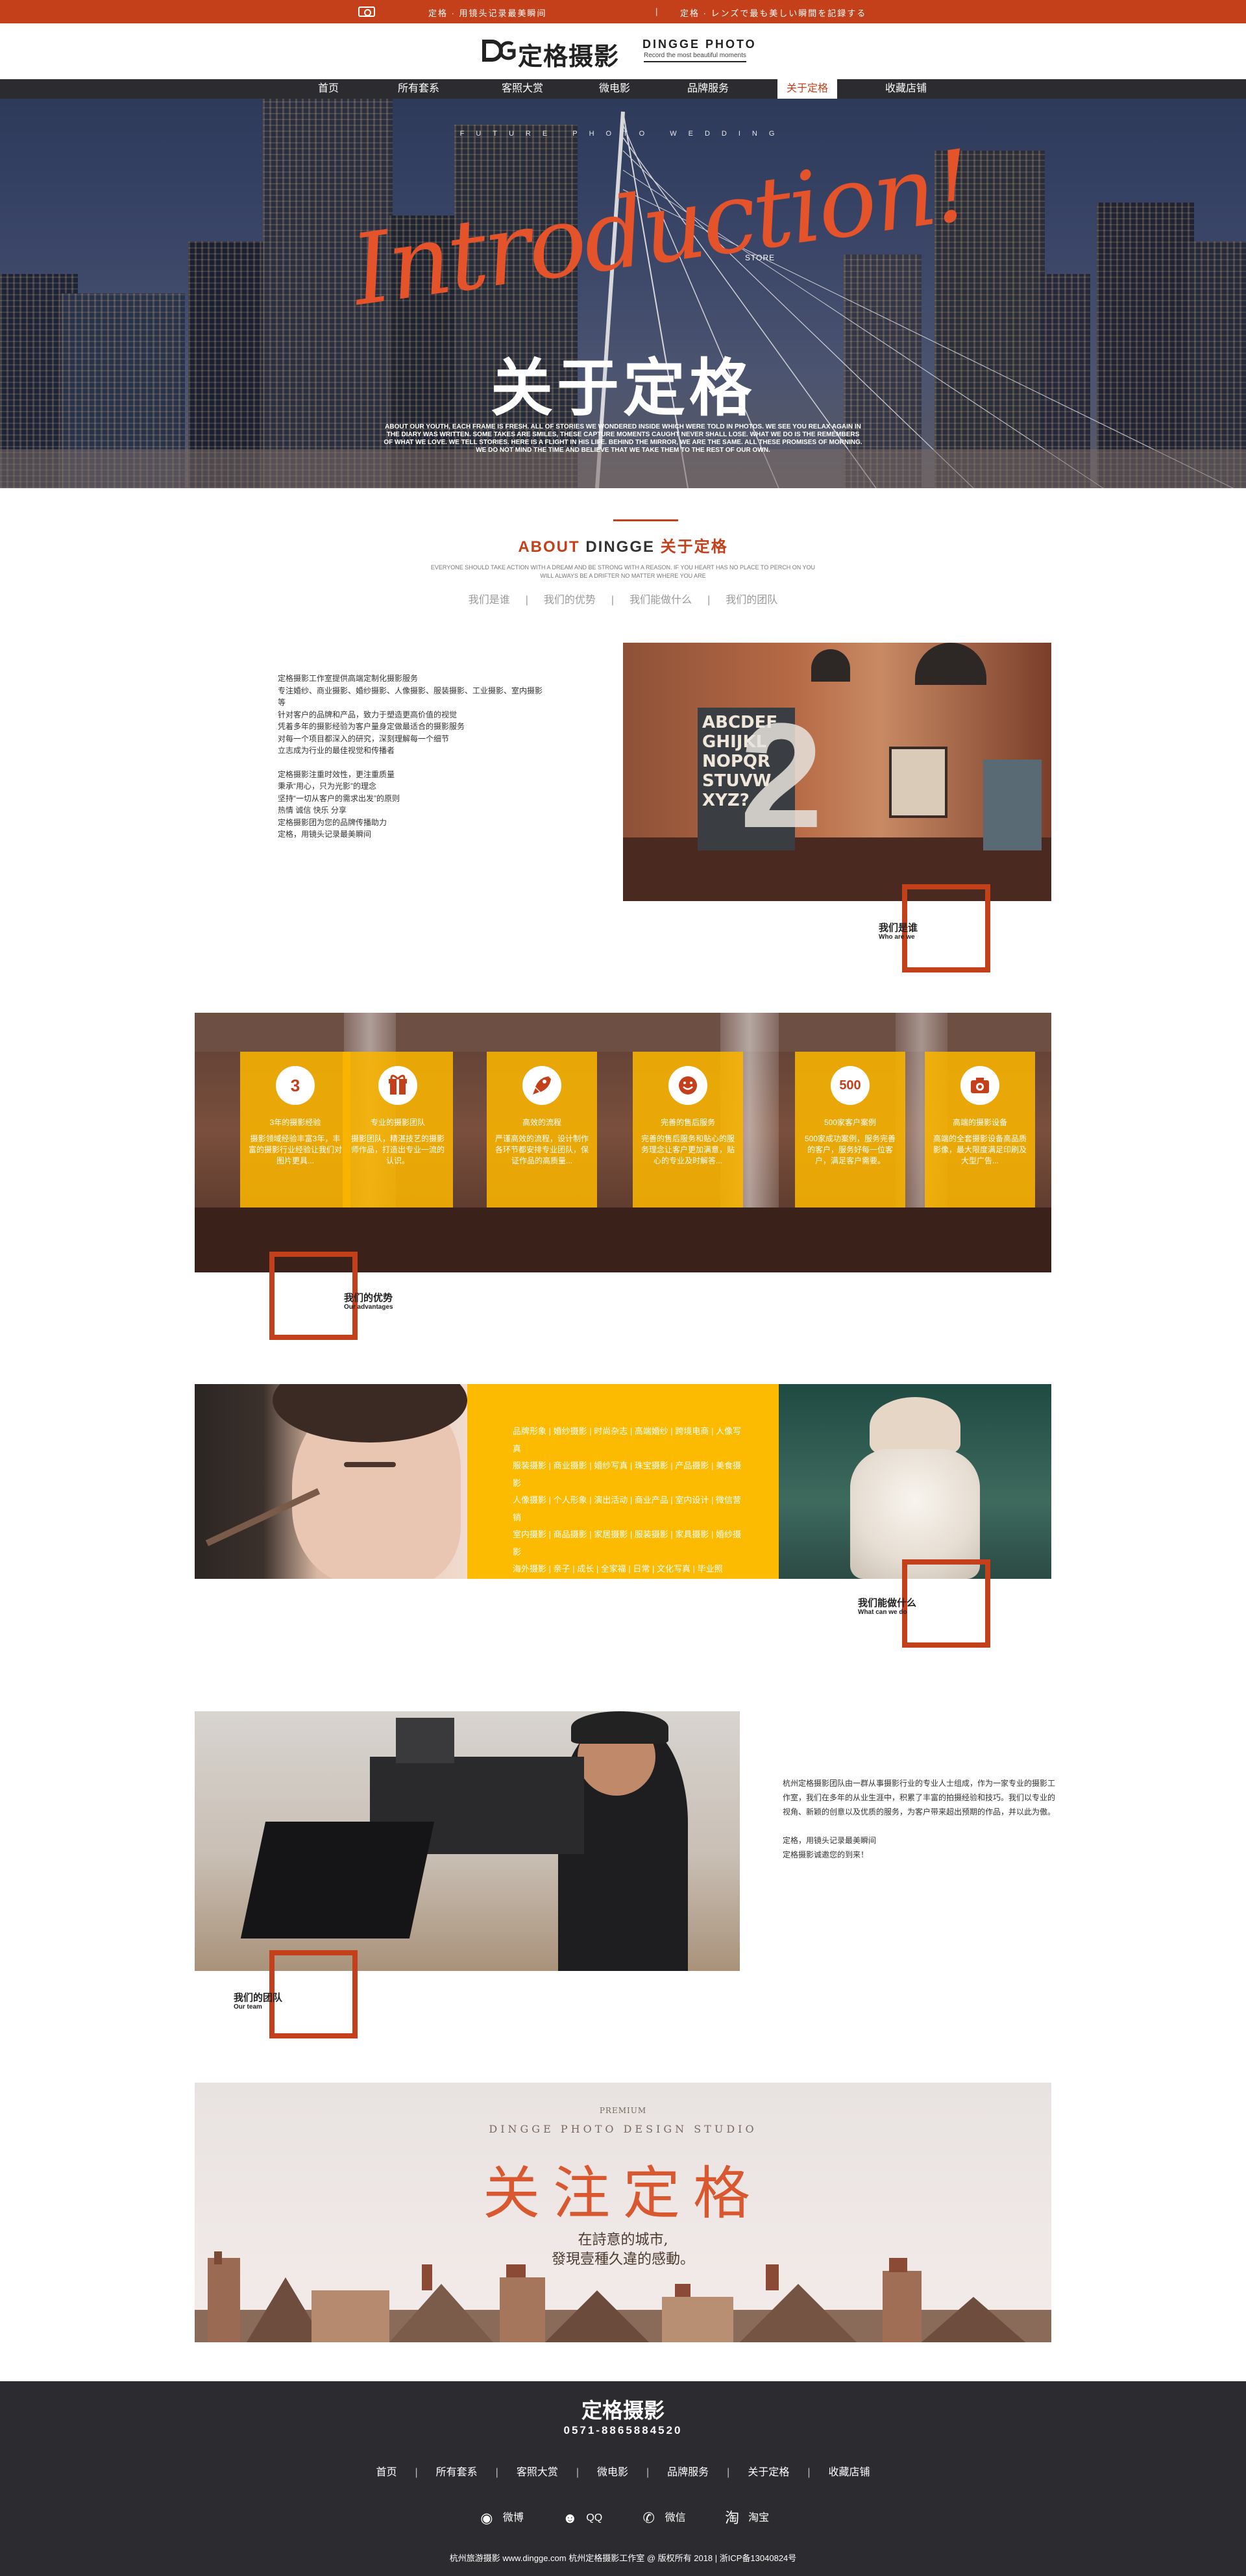  Describe the element at coordinates (614, 89) in the screenshot. I see `nav-item-microfilm: 微电影` at that location.